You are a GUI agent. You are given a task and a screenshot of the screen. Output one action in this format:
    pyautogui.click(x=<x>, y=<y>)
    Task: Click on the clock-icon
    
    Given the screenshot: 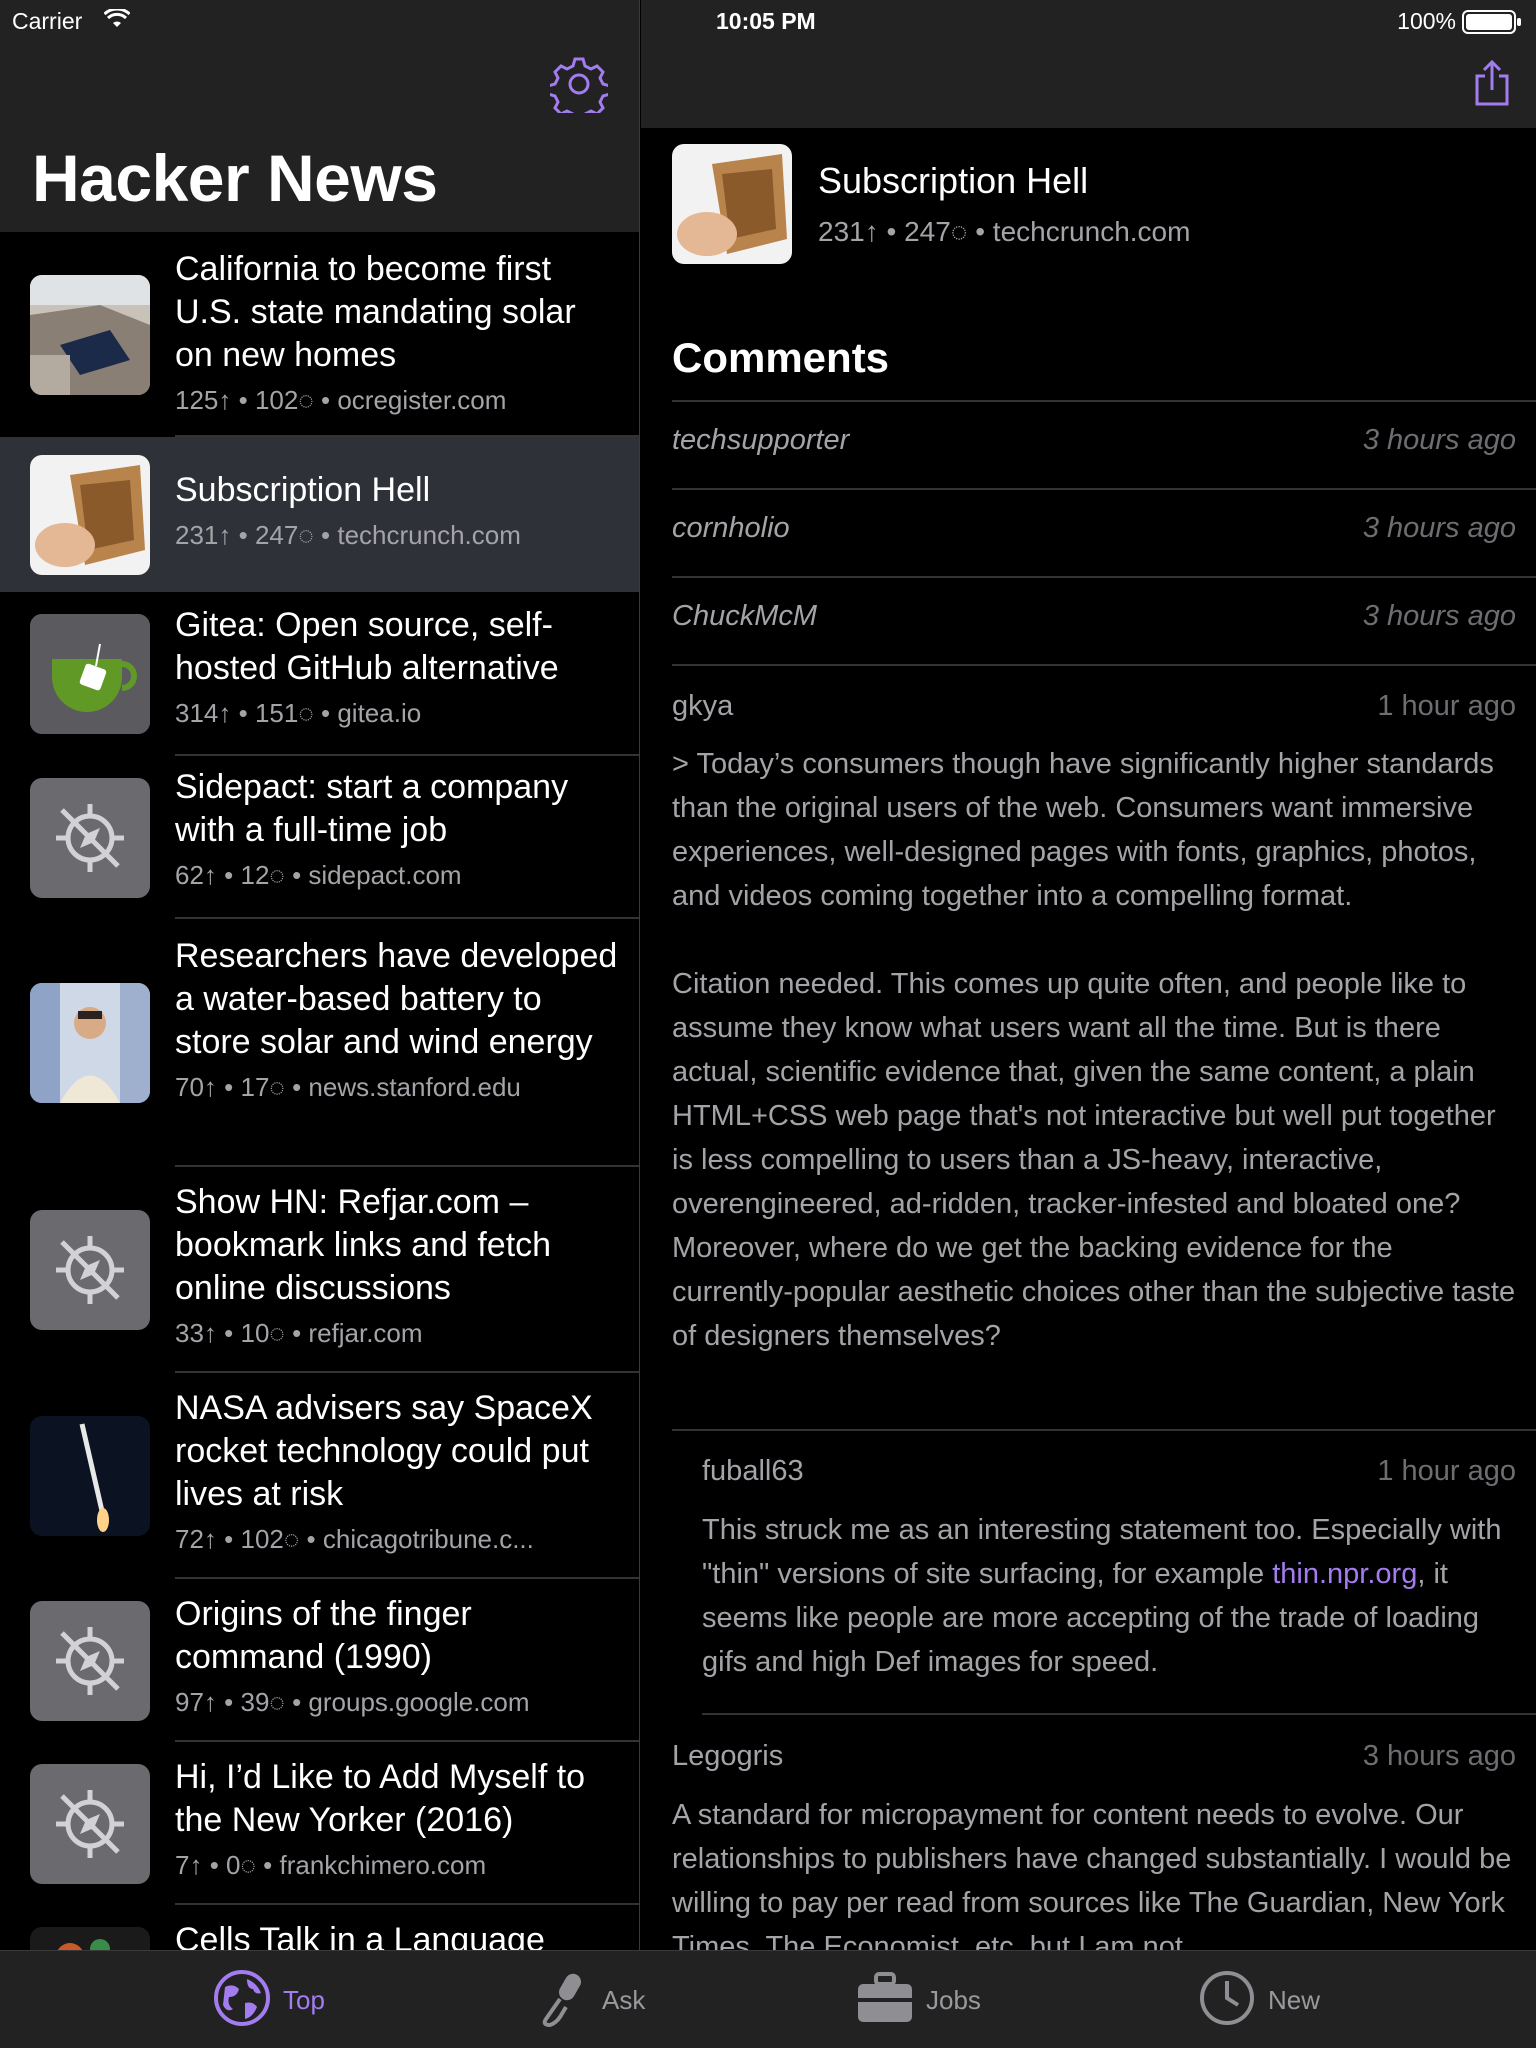 What is the action you would take?
    pyautogui.click(x=1227, y=2000)
    